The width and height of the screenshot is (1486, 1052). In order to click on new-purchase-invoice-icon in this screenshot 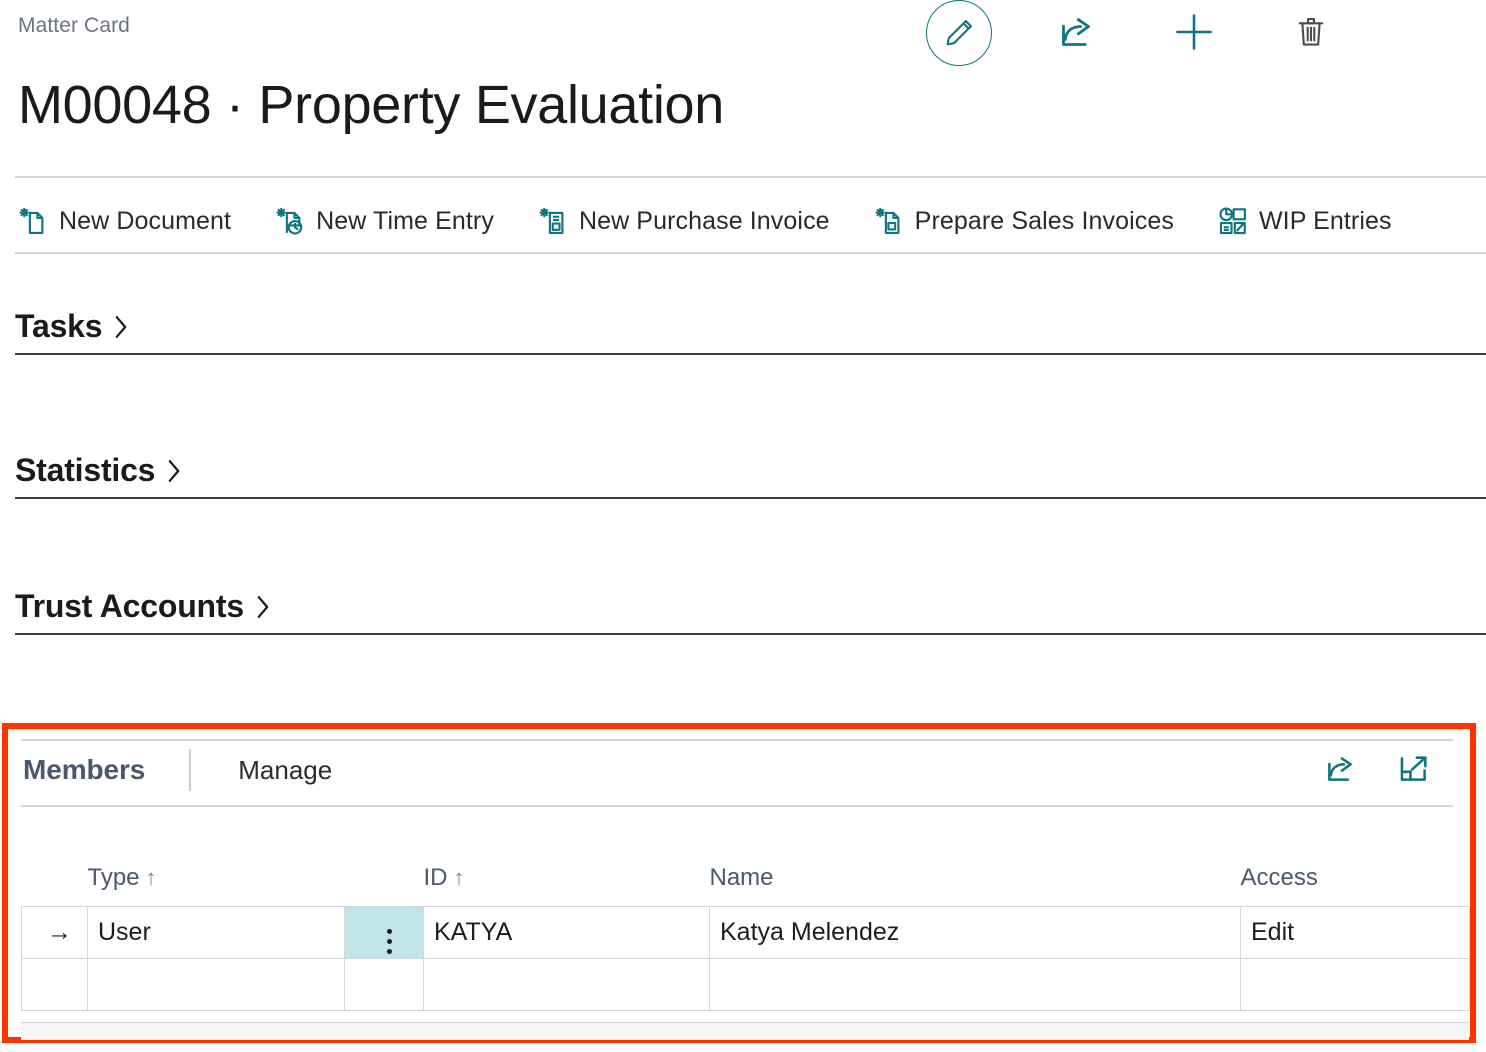, I will do `click(553, 221)`.